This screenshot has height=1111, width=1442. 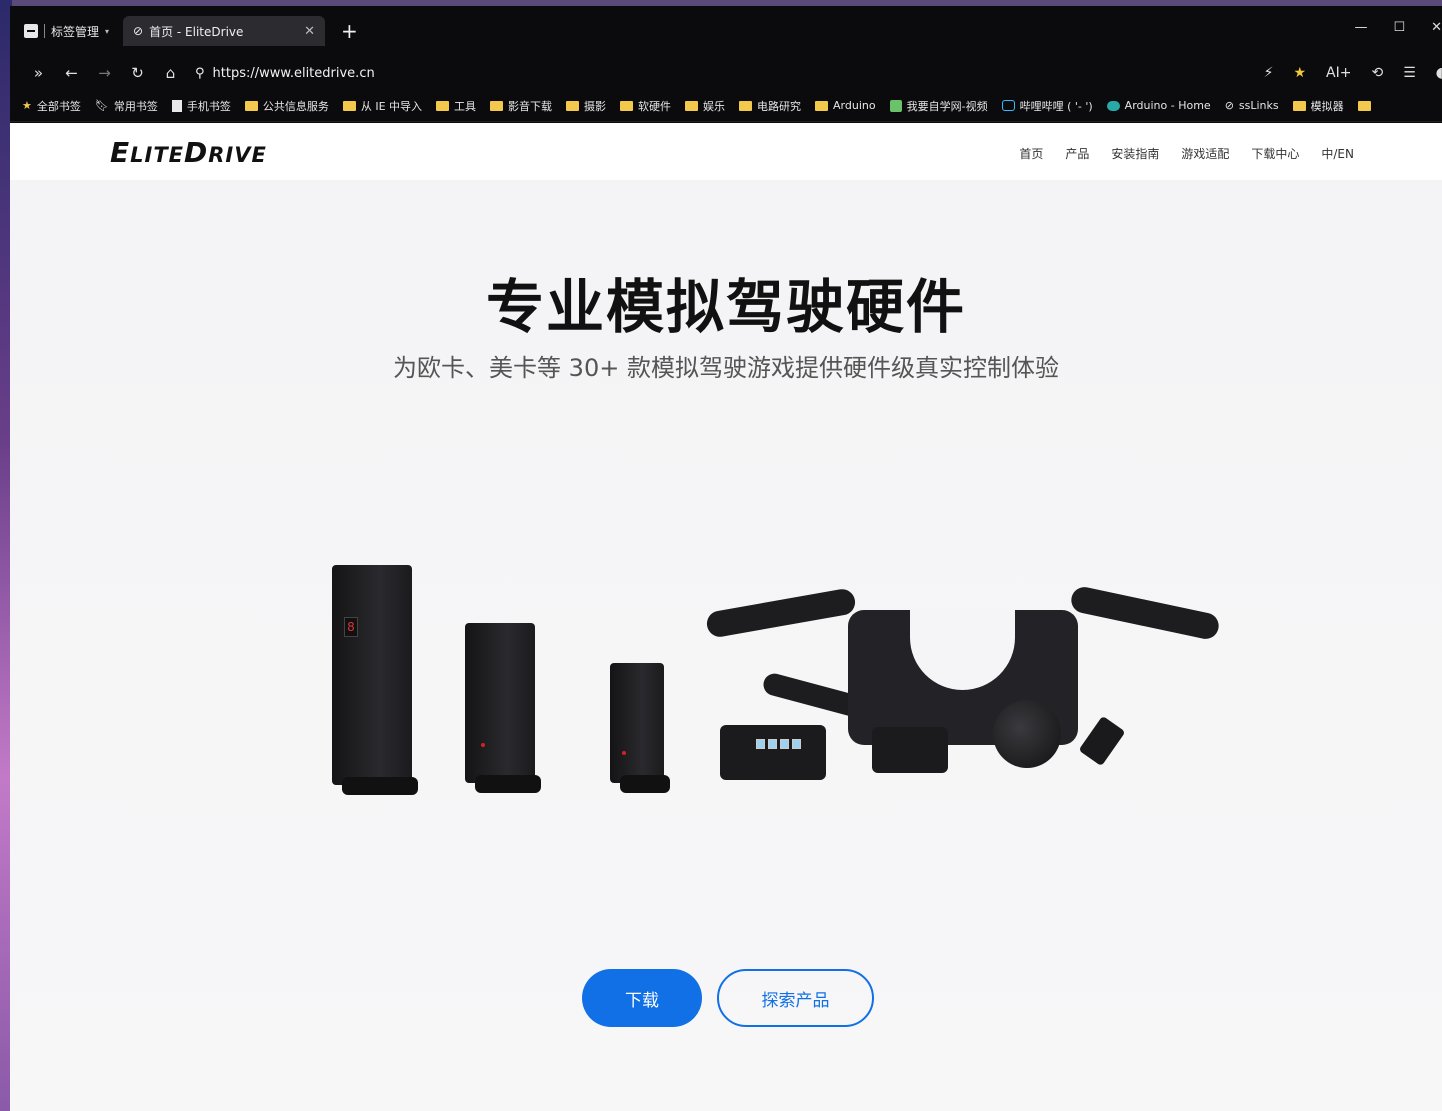 What do you see at coordinates (351, 627) in the screenshot?
I see `digit-display: 8` at bounding box center [351, 627].